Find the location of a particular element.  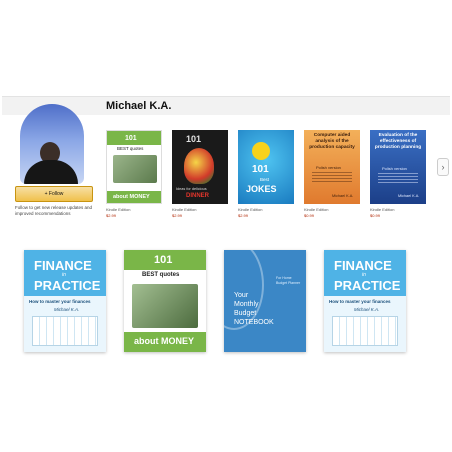

book-cover: 101 BEST quotes about MONEY is located at coordinates (134, 167).